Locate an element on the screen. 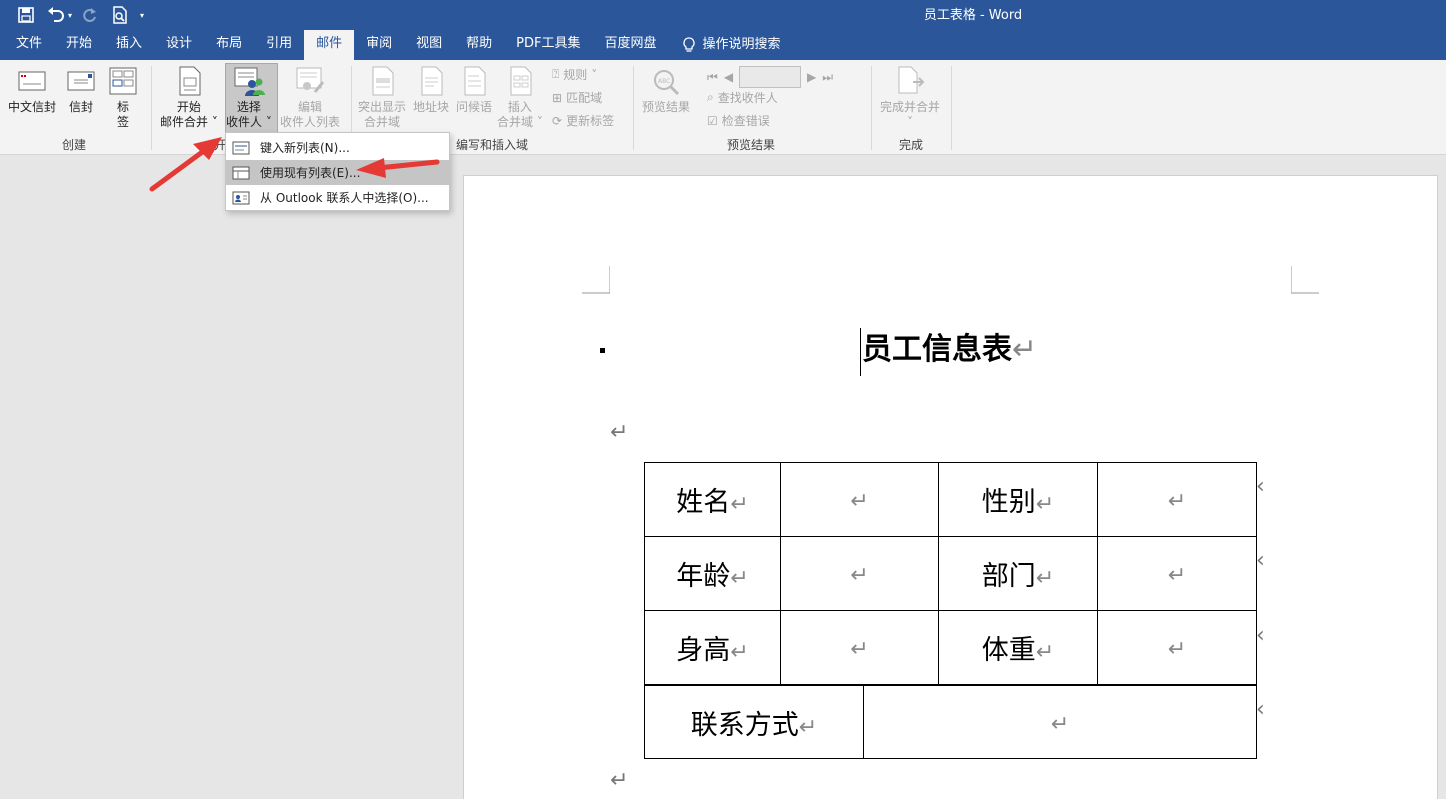 This screenshot has width=1446, height=799. tab-design: 设计 is located at coordinates (179, 45).